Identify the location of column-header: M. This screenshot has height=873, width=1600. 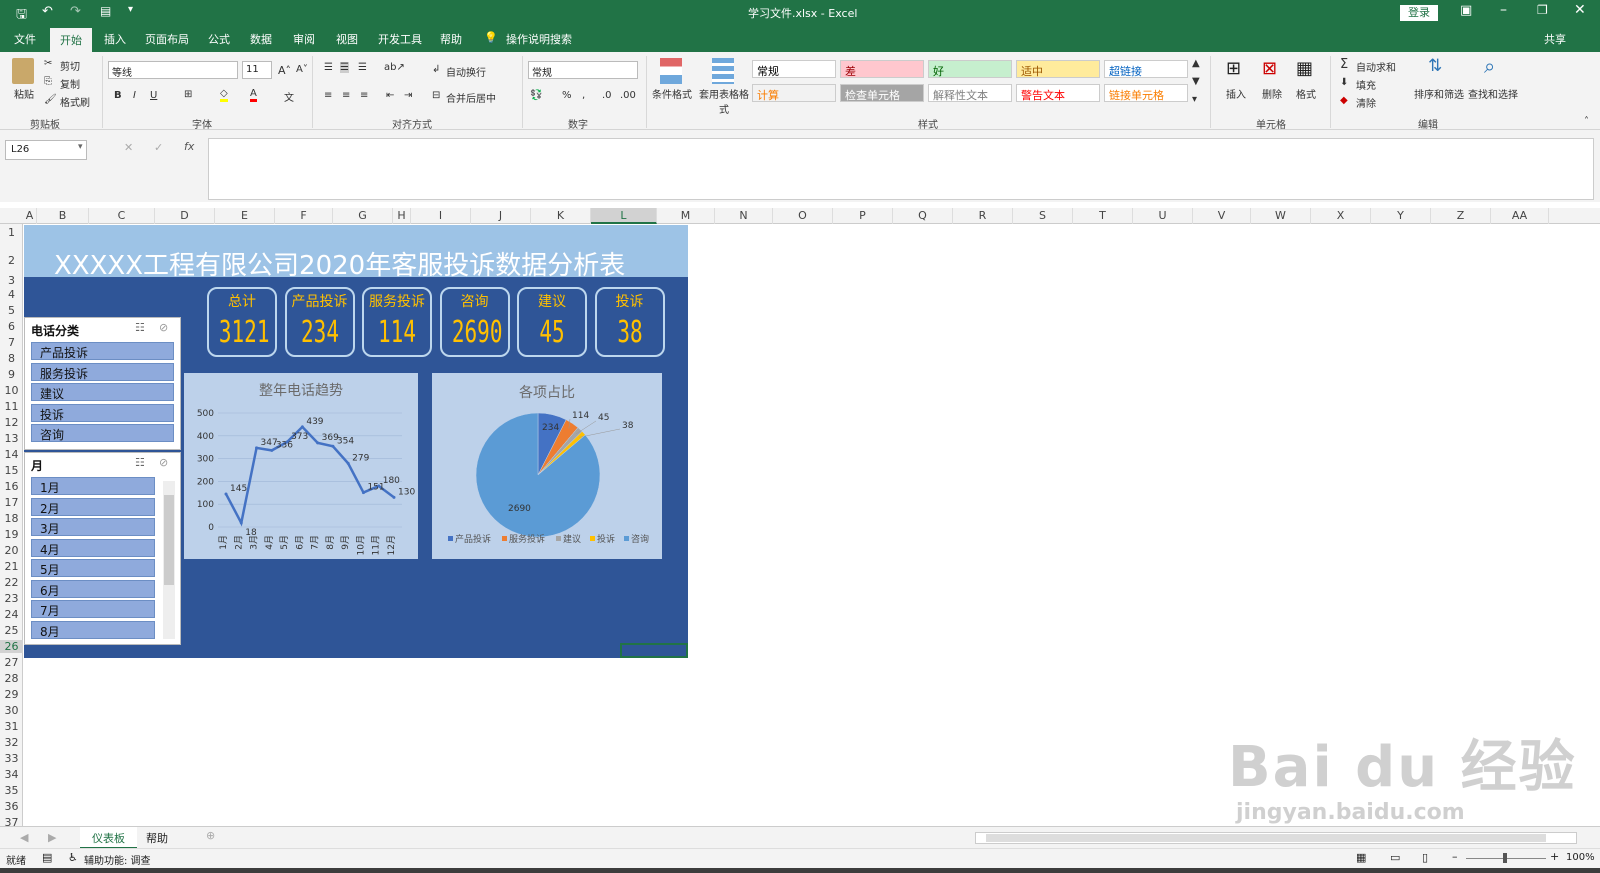
(686, 216).